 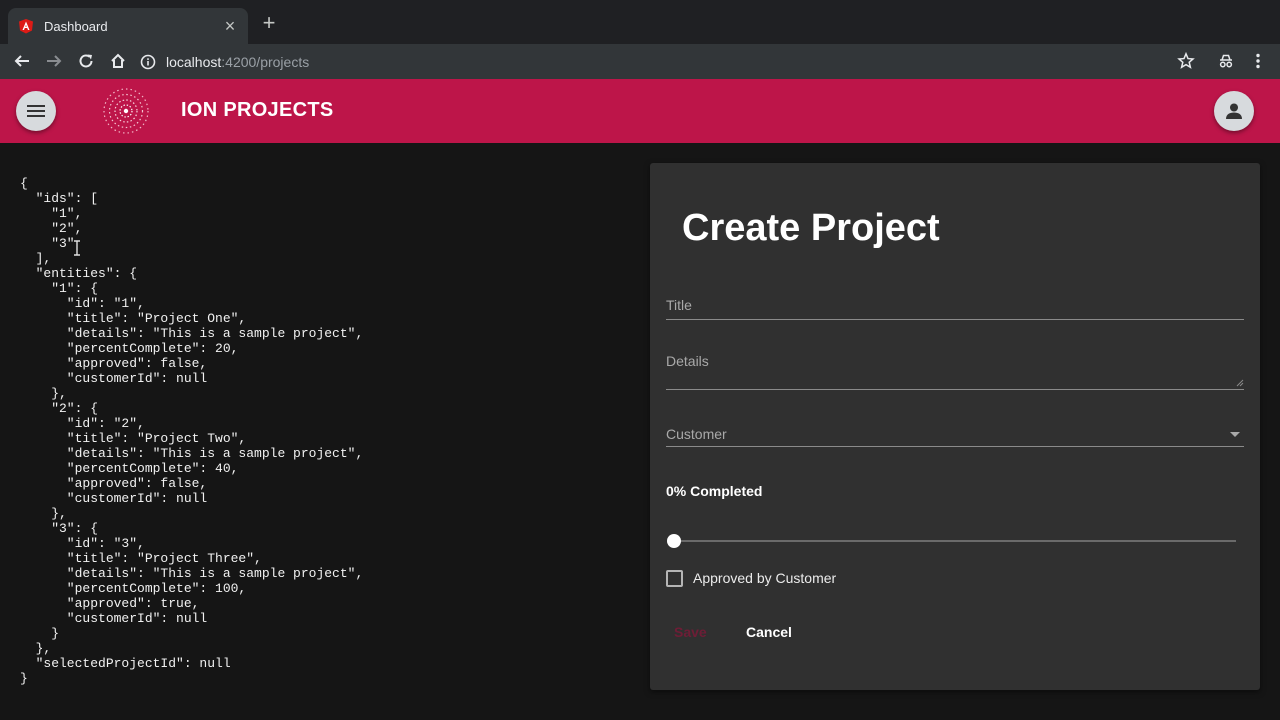 What do you see at coordinates (118, 61) in the screenshot?
I see `home-icon` at bounding box center [118, 61].